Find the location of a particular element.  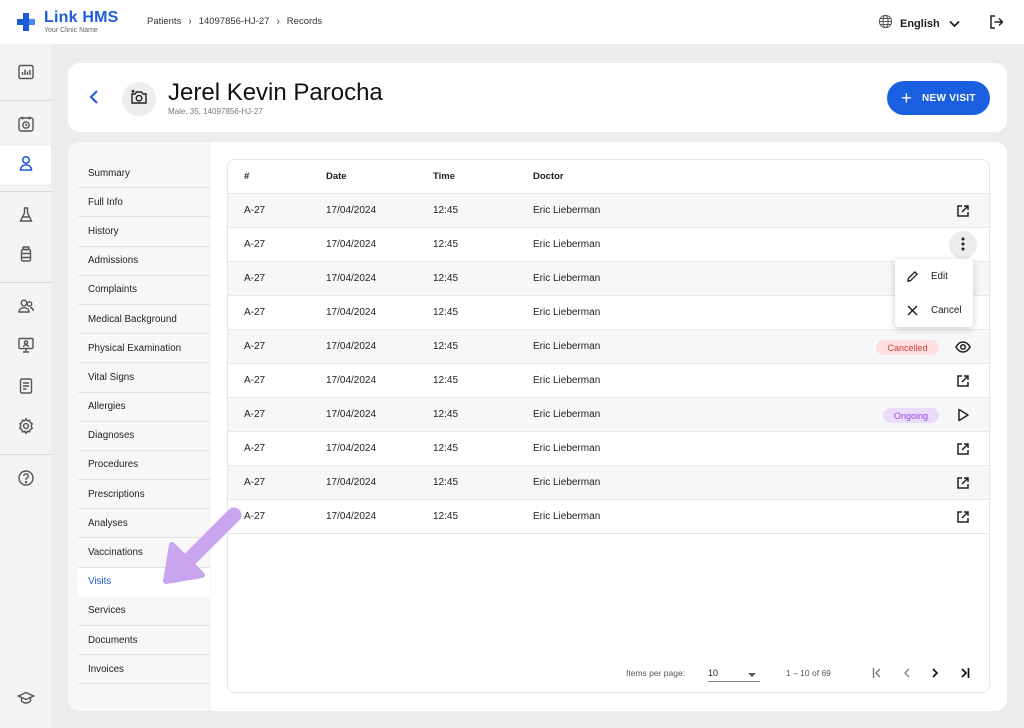

menu-item-edit: Edit is located at coordinates (934, 276).